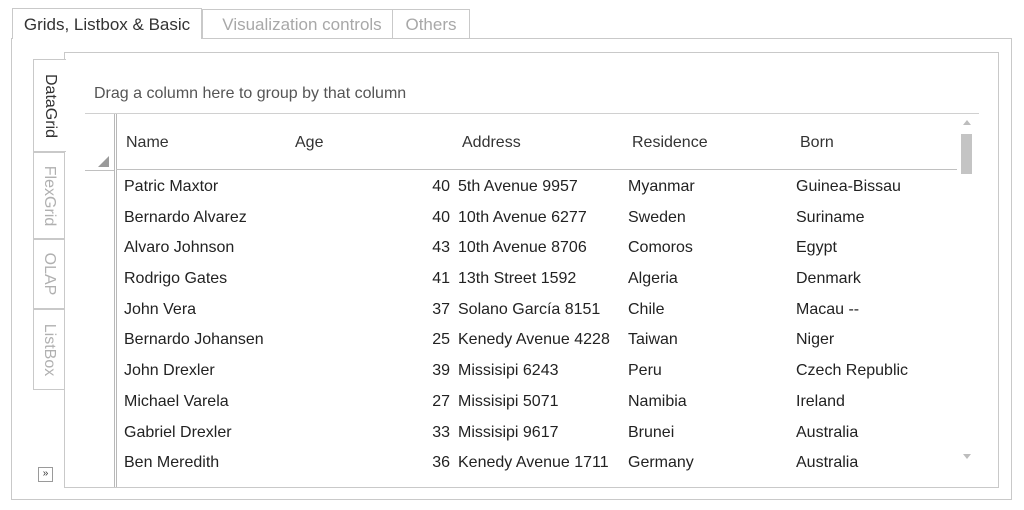 The height and width of the screenshot is (510, 1024). What do you see at coordinates (828, 279) in the screenshot?
I see `cell-born: Denmark` at bounding box center [828, 279].